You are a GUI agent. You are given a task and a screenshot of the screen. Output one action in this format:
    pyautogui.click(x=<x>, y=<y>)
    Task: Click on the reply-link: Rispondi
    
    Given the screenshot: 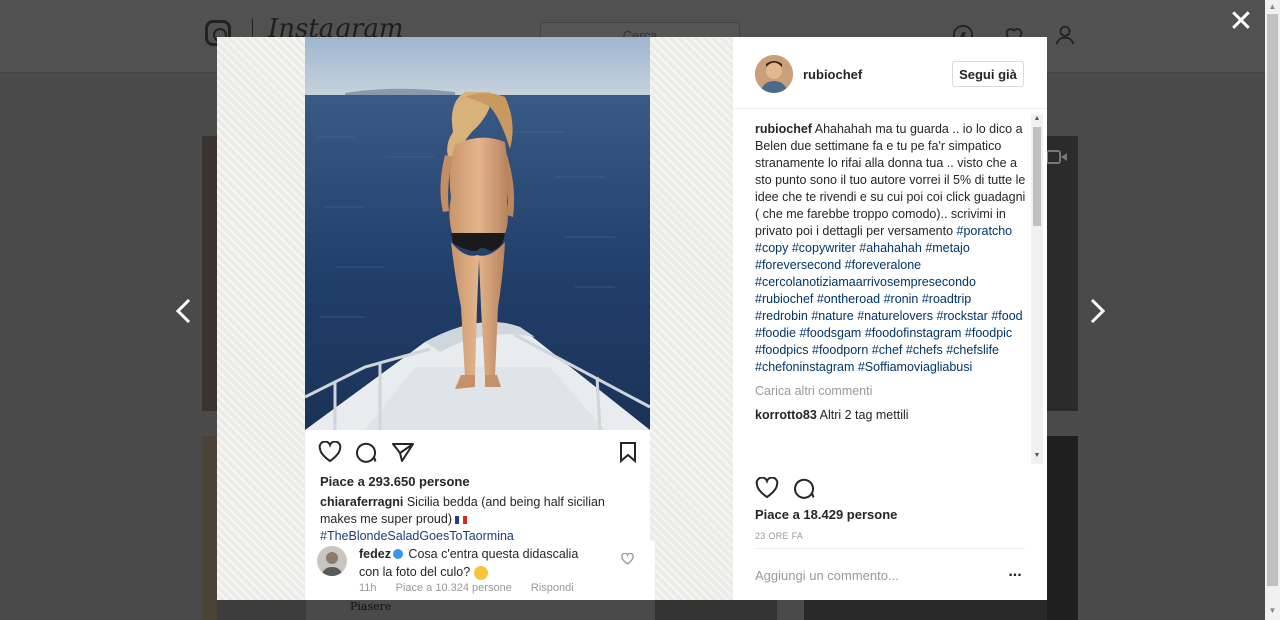 What is the action you would take?
    pyautogui.click(x=552, y=588)
    